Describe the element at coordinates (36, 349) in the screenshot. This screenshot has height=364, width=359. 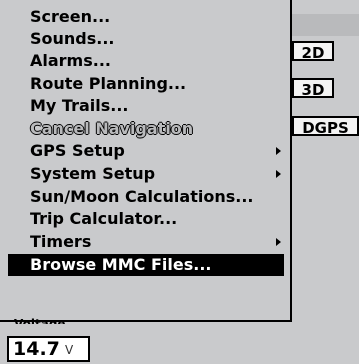
I see `voltage-value: 14.7` at that location.